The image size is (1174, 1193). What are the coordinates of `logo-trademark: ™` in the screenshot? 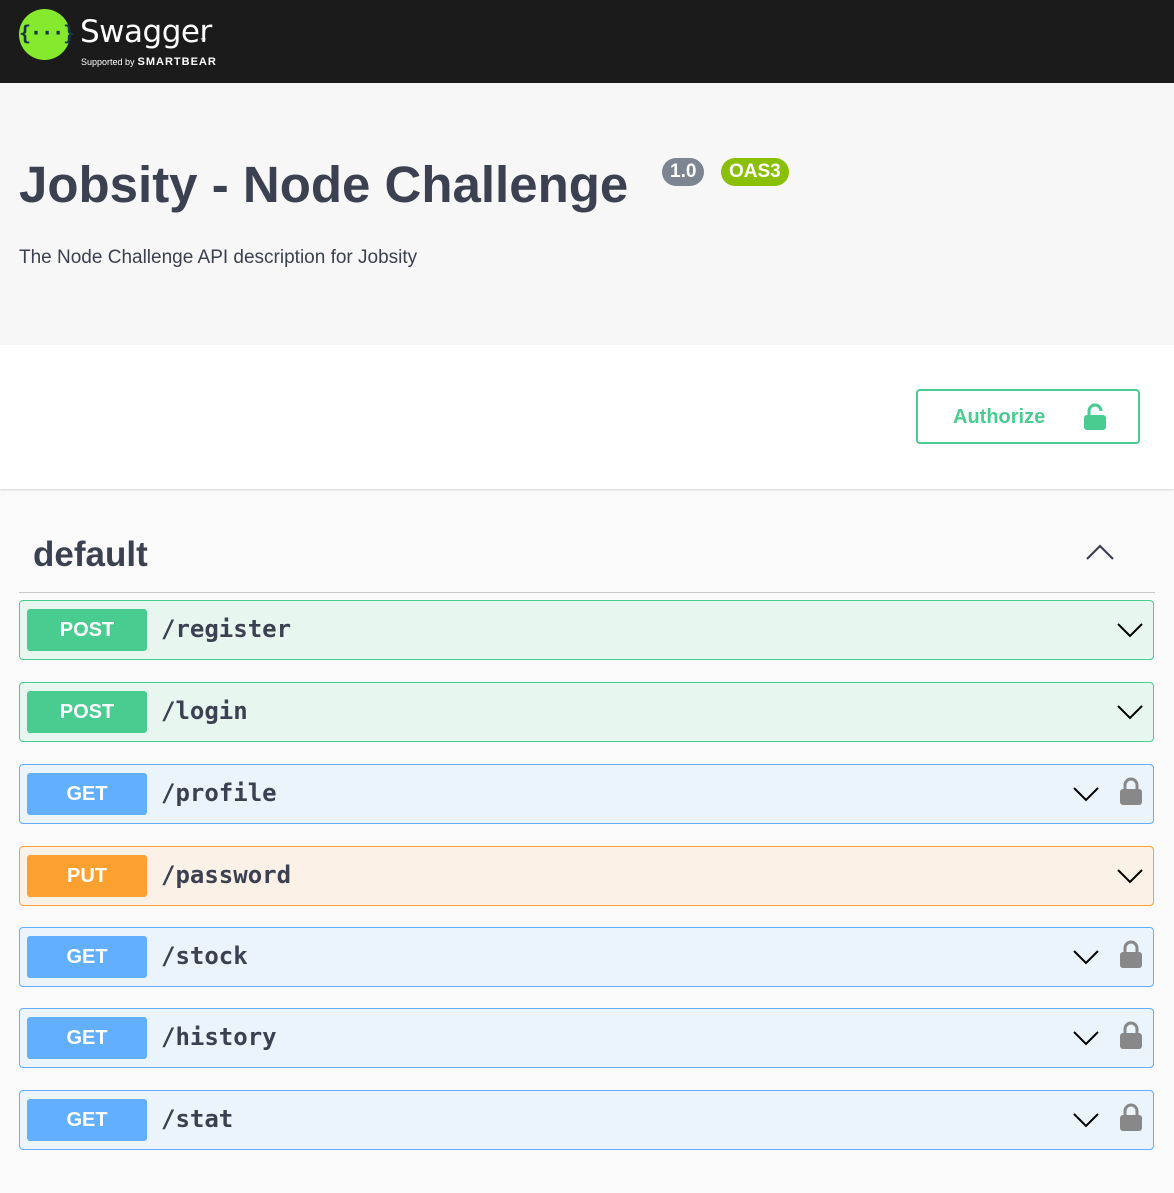 It's located at (203, 41).